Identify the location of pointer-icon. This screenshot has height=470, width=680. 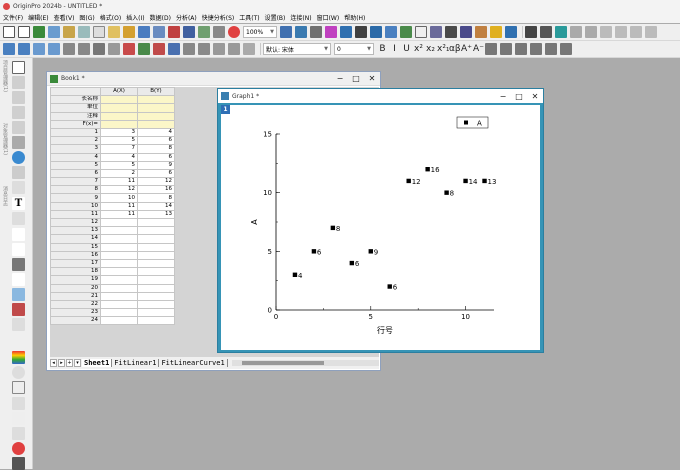
(18, 67).